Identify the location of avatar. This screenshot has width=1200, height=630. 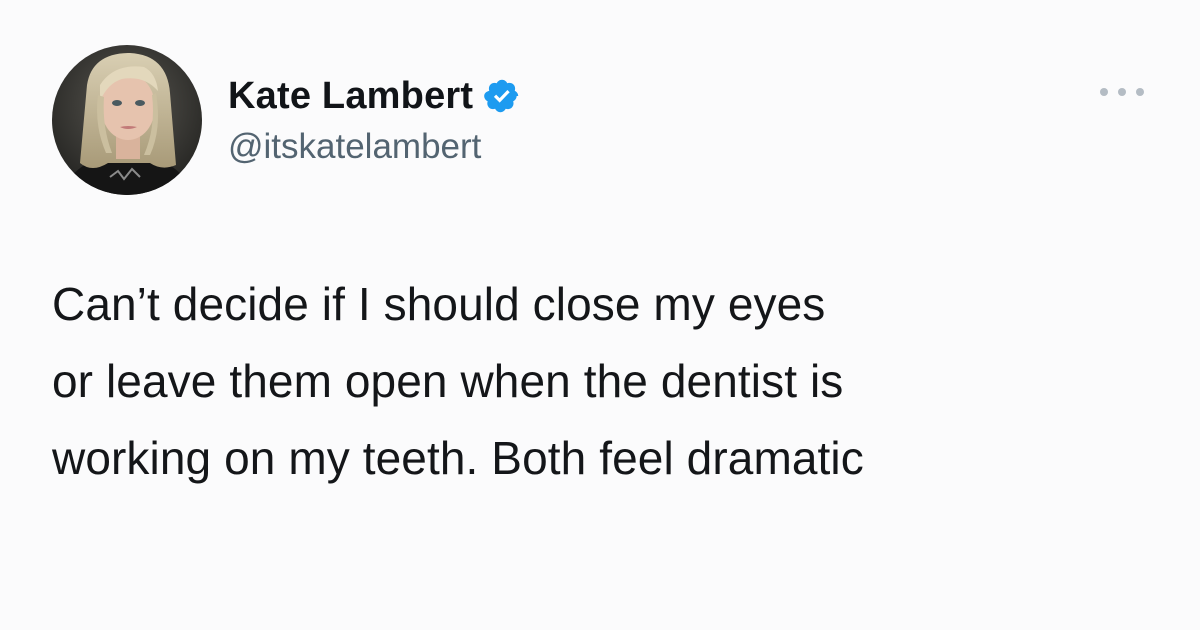
(127, 120).